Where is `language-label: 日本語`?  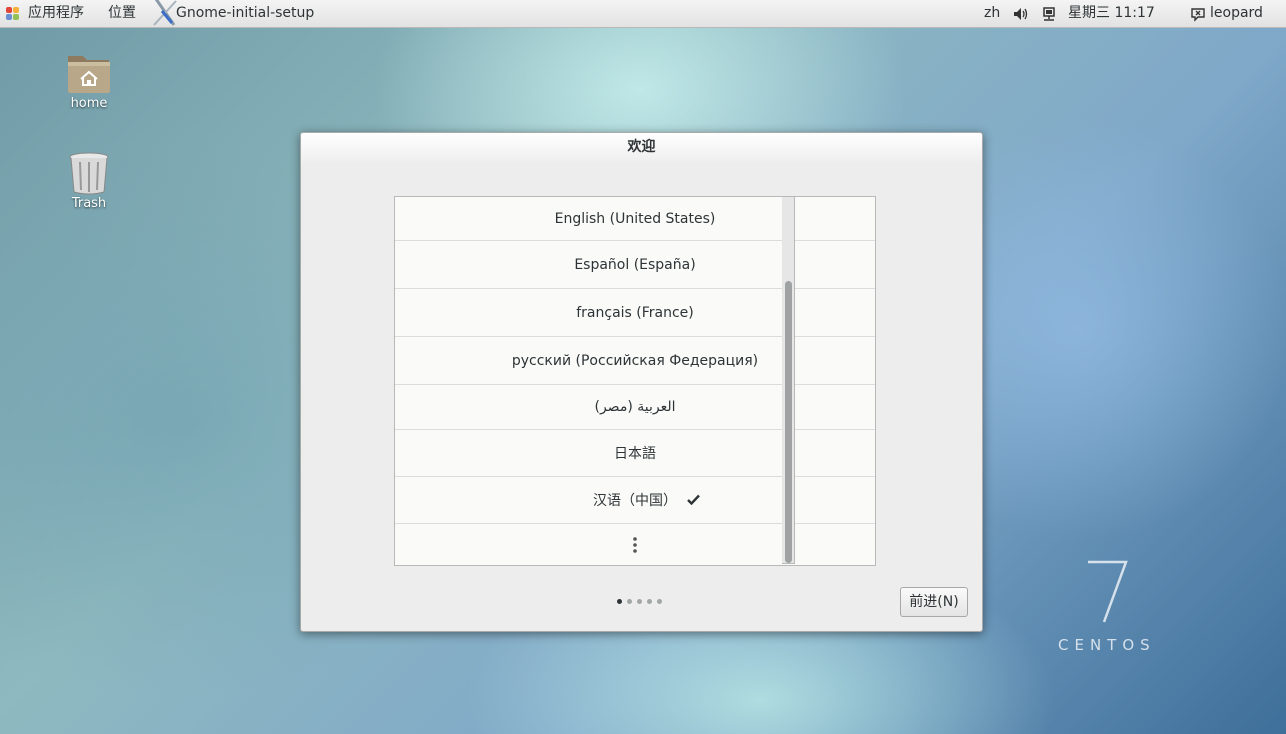 language-label: 日本語 is located at coordinates (635, 454).